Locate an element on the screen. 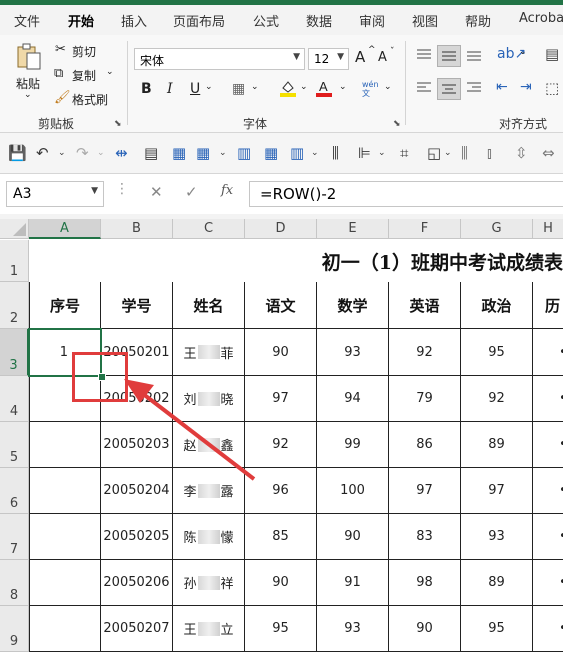 Image resolution: width=563 pixels, height=658 pixels. column-header-e: E is located at coordinates (353, 229).